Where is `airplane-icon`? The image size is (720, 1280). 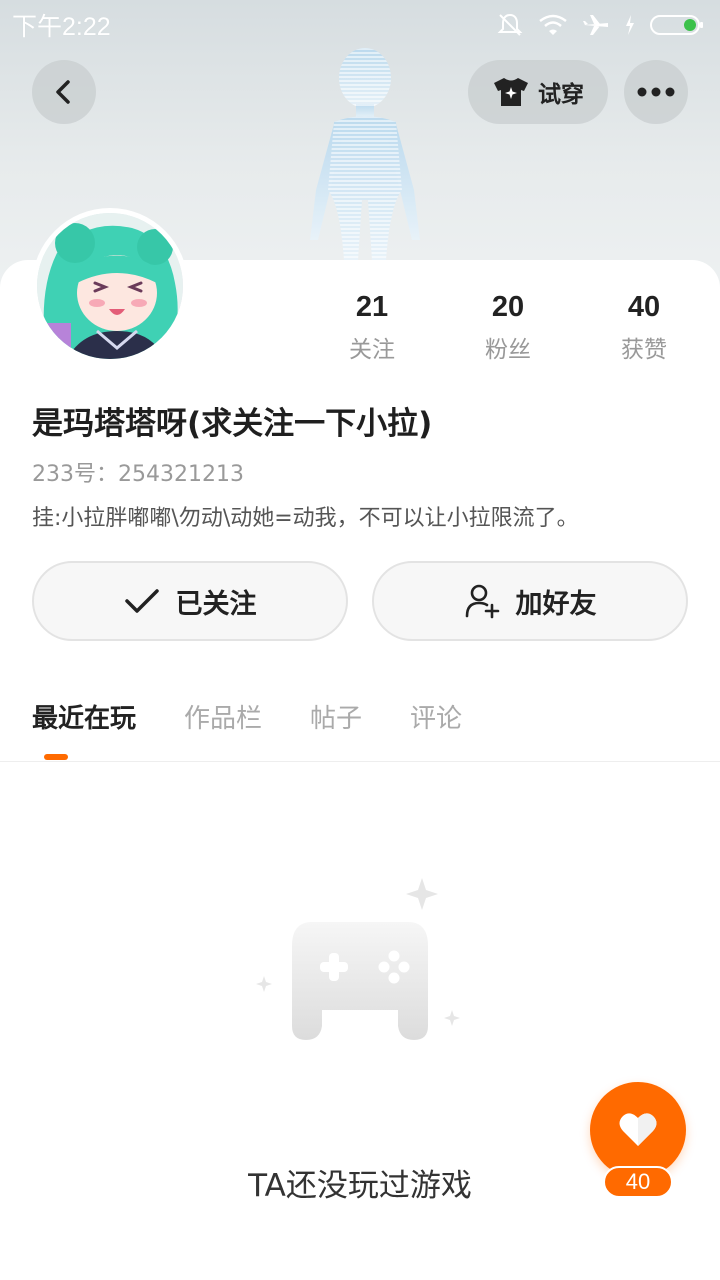
airplane-icon is located at coordinates (595, 25).